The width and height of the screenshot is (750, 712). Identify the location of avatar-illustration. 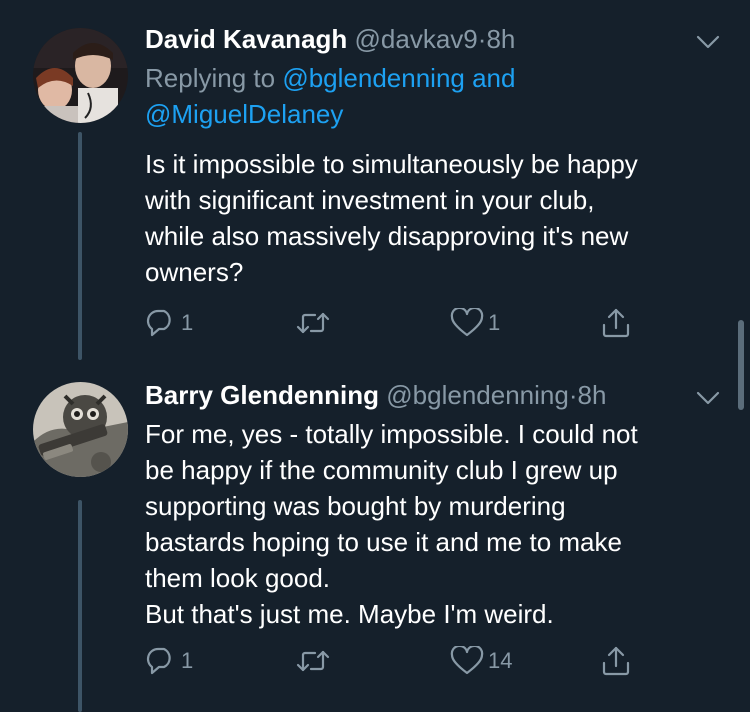
(80, 429).